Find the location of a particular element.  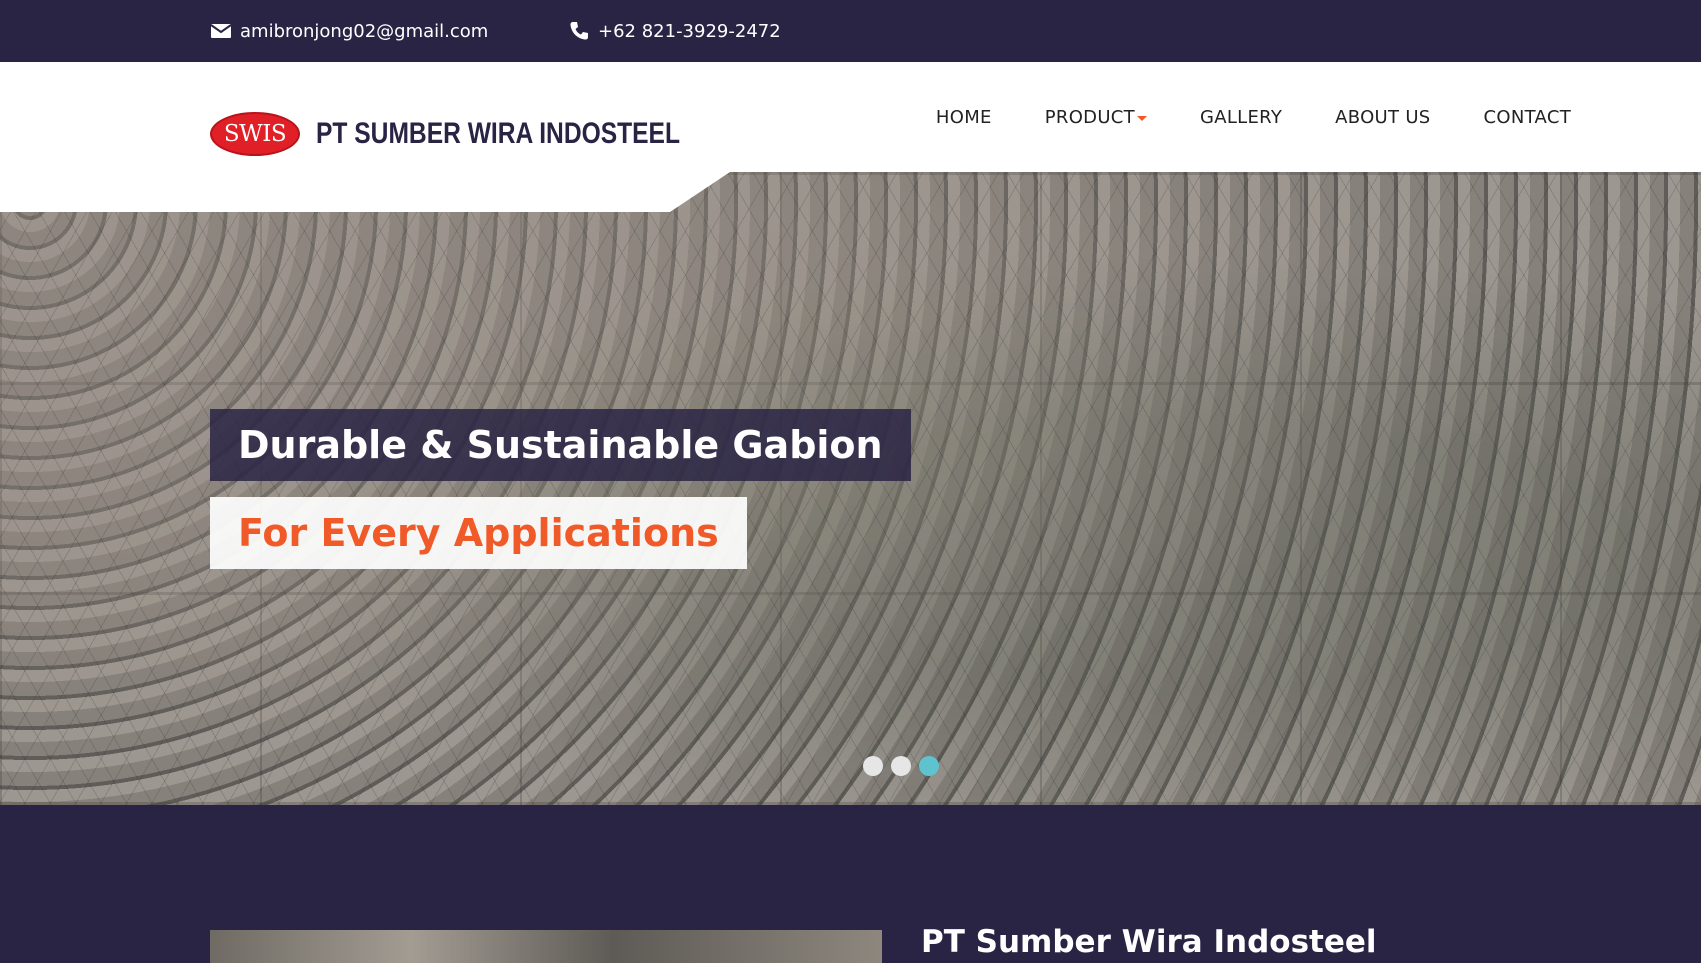

nav-product-label: PRODUCT is located at coordinates (1089, 117).